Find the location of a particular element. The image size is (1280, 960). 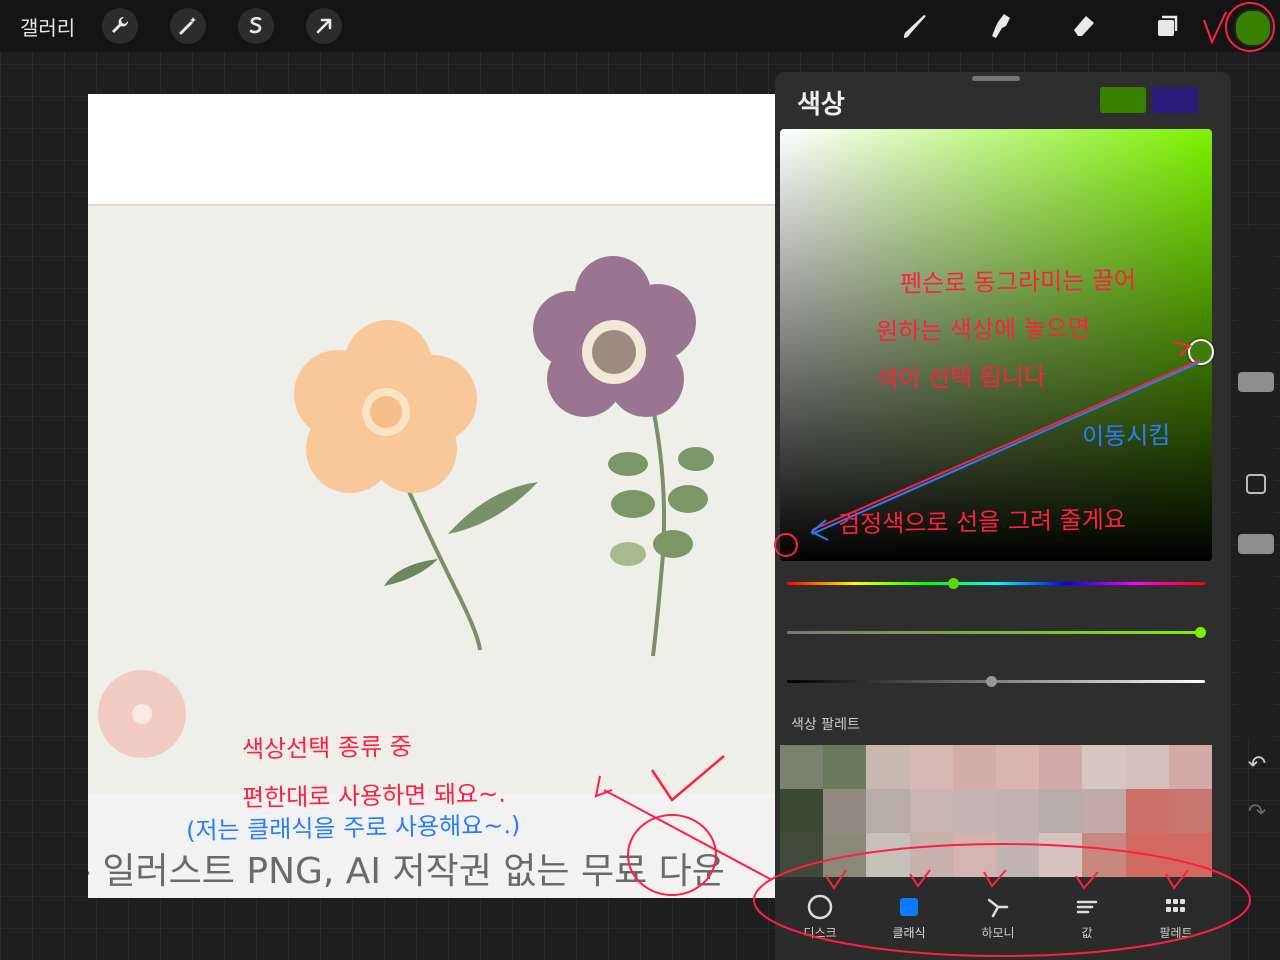

annotation-picker-line2: 원하는 색상에 놓으면 is located at coordinates (983, 330).